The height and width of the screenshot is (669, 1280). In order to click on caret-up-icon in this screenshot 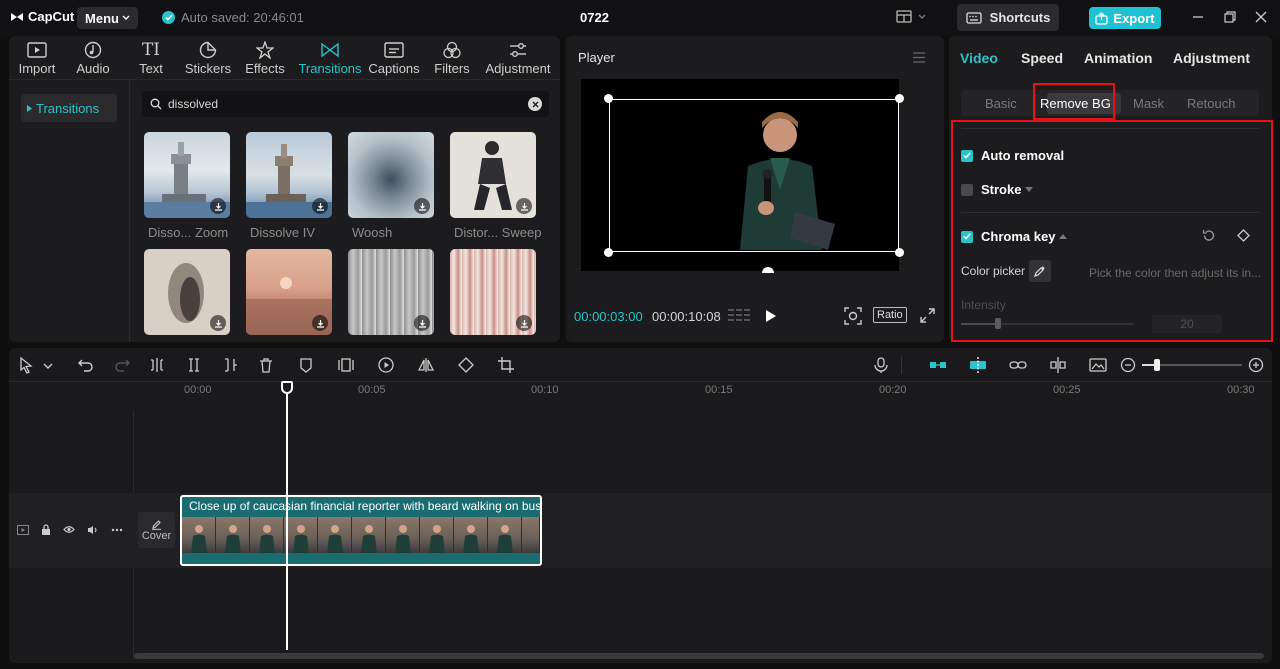, I will do `click(1063, 236)`.